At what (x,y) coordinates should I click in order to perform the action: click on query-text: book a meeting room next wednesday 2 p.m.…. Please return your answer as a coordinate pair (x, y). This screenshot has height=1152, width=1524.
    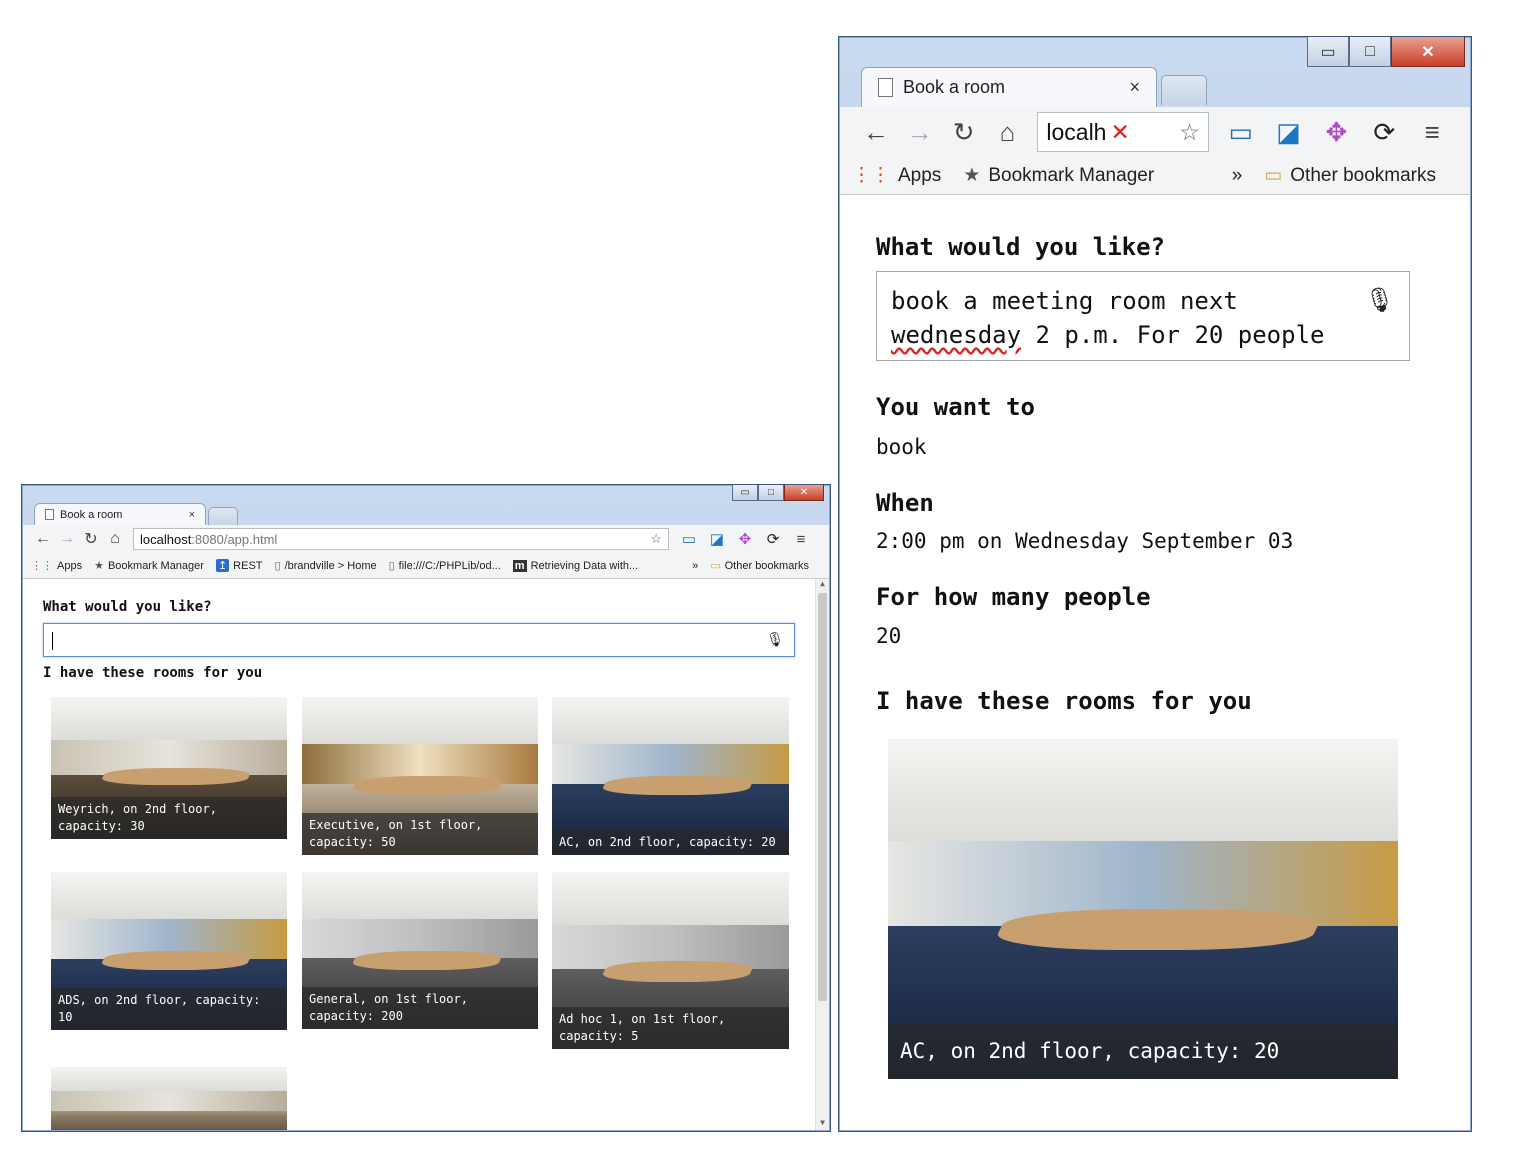
    Looking at the image, I should click on (1108, 318).